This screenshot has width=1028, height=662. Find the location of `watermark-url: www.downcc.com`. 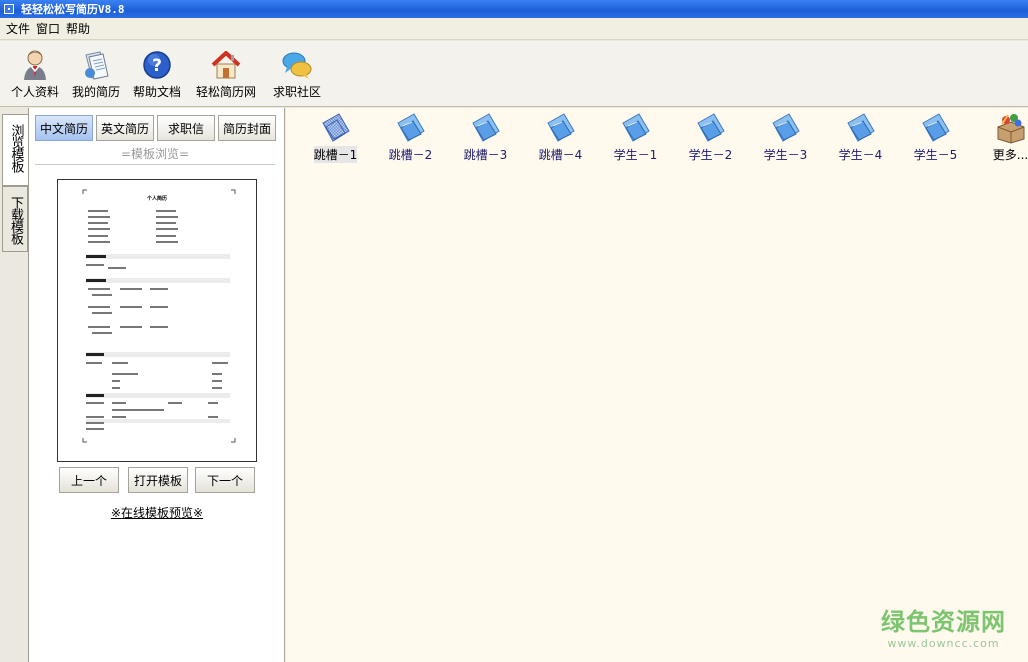

watermark-url: www.downcc.com is located at coordinates (943, 643).